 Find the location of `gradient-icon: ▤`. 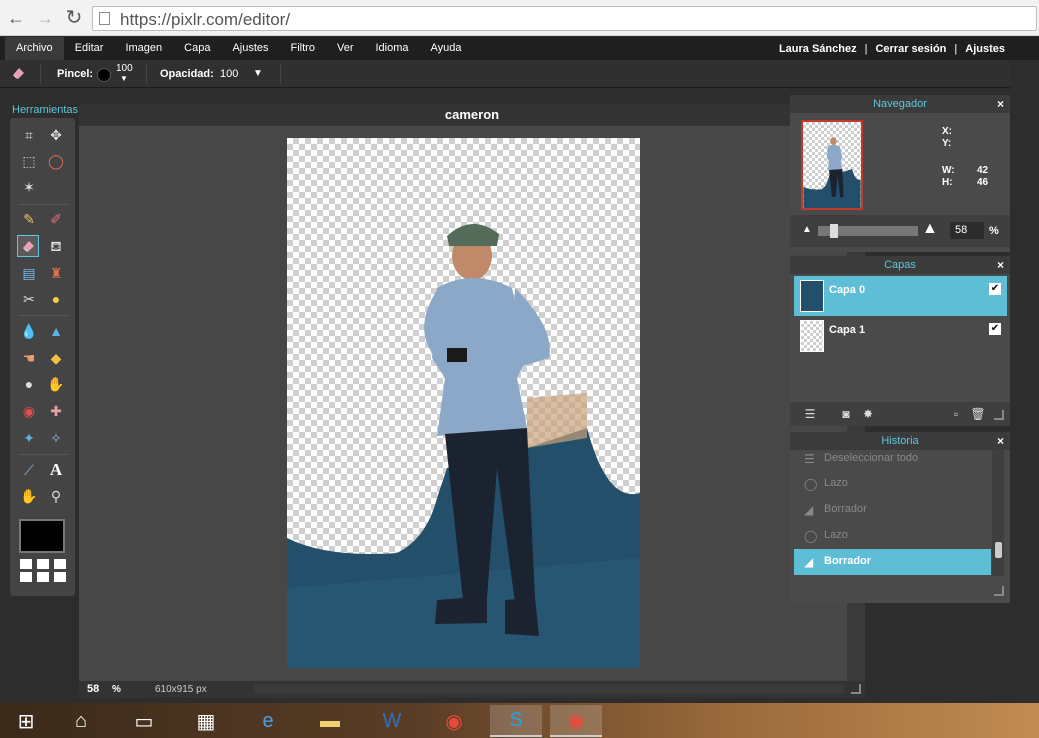

gradient-icon: ▤ is located at coordinates (29, 273).